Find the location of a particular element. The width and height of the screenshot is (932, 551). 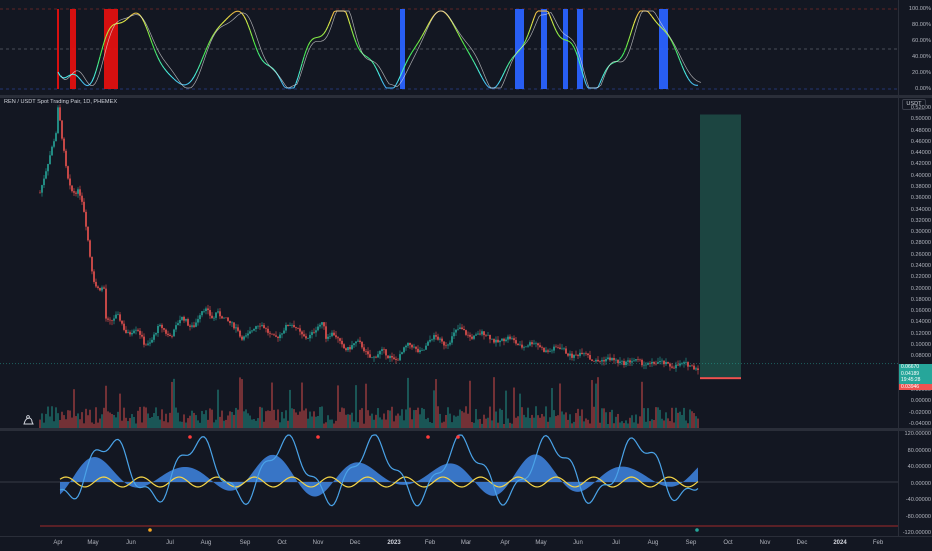

time-label: Jul is located at coordinates (170, 543).